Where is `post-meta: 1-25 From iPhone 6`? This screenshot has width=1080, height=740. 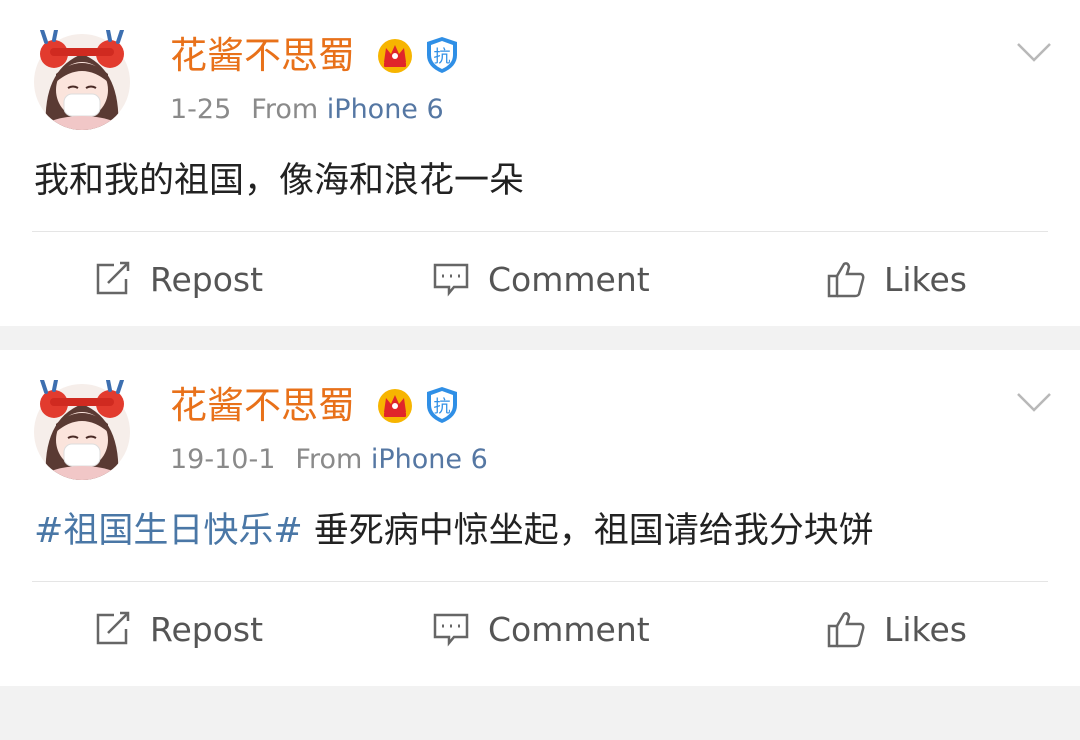
post-meta: 1-25 From iPhone 6 is located at coordinates (307, 110).